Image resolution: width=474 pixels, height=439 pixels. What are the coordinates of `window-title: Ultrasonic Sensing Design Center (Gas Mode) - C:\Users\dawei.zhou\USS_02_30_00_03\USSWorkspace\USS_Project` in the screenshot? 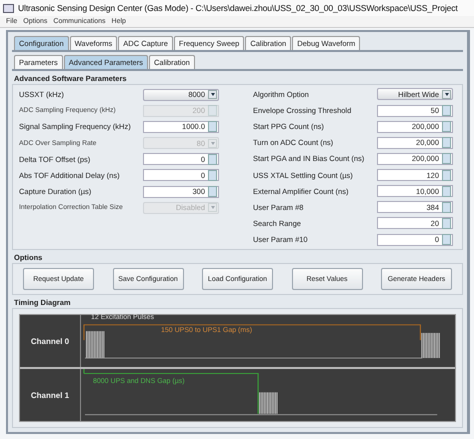 It's located at (238, 8).